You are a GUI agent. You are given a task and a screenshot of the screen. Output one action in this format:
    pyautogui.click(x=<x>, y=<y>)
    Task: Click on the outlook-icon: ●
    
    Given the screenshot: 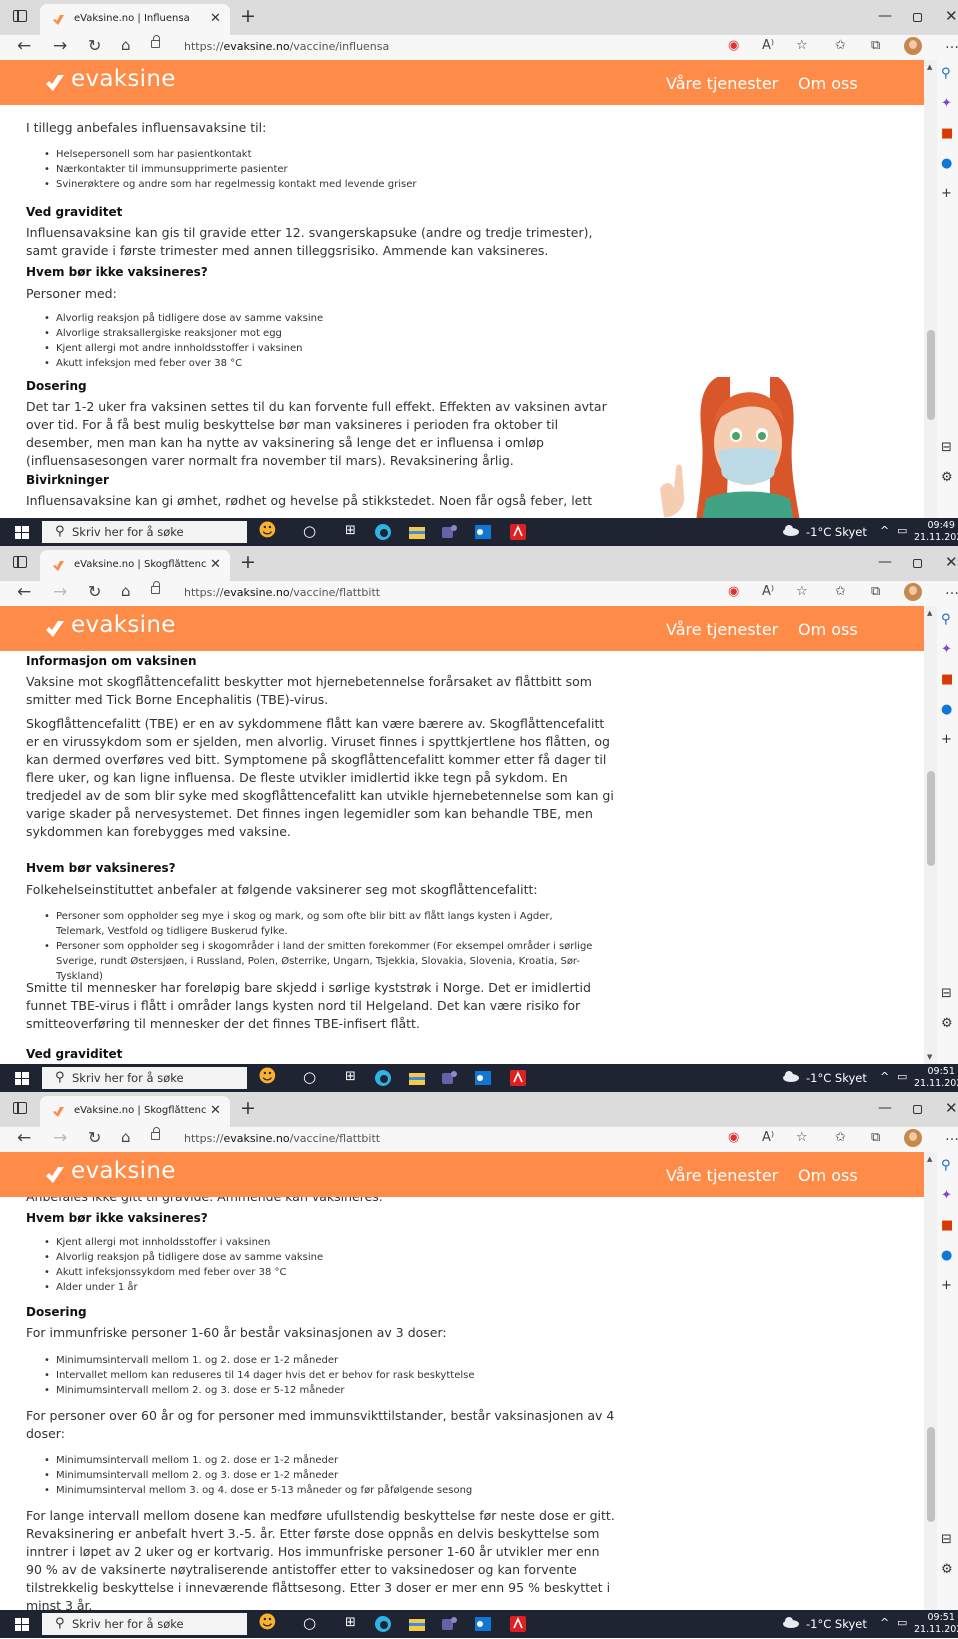 What is the action you would take?
    pyautogui.click(x=946, y=163)
    